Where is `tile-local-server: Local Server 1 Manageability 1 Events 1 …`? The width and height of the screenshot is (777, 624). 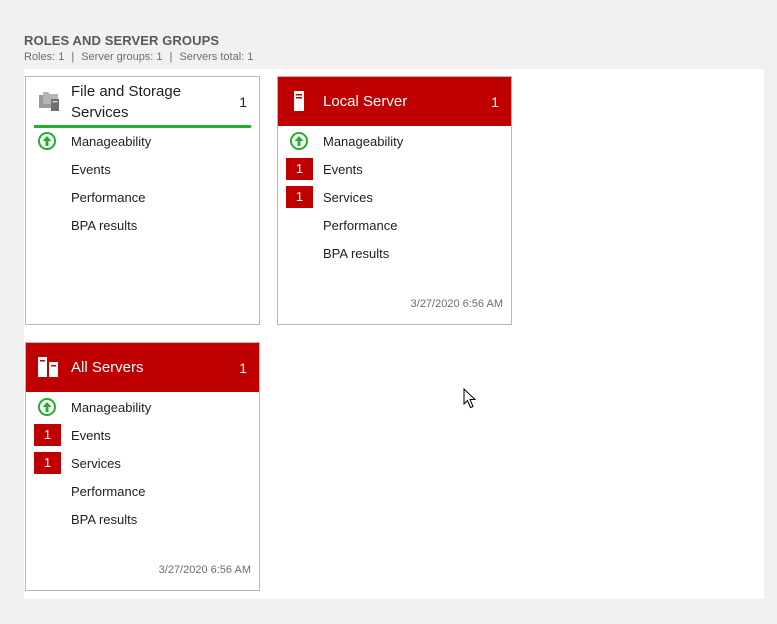
tile-local-server: Local Server 1 Manageability 1 Events 1 … is located at coordinates (394, 200).